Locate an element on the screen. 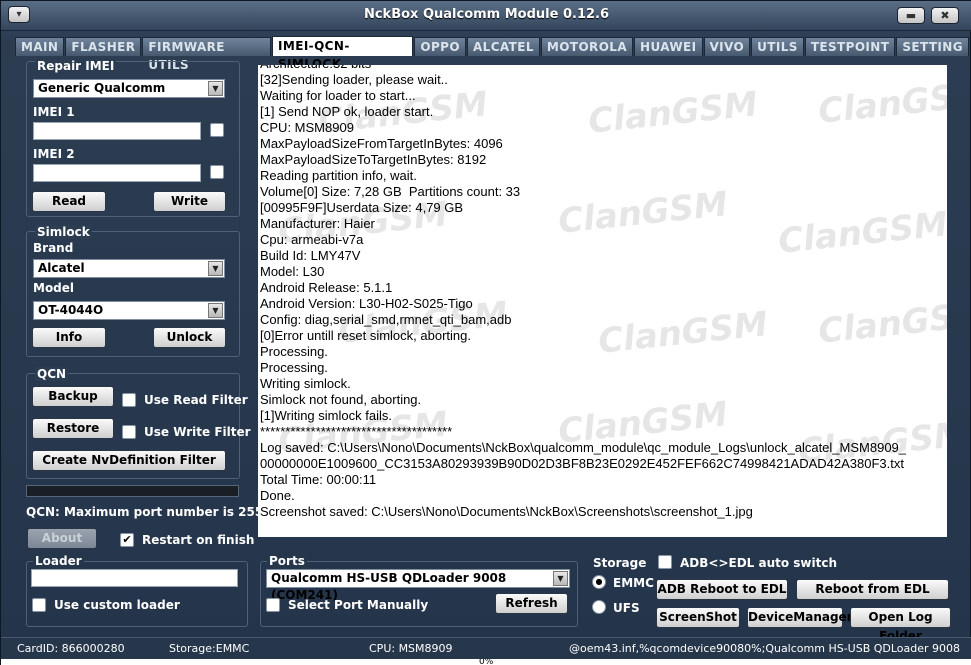  use-read-filter-checkbox is located at coordinates (129, 400).